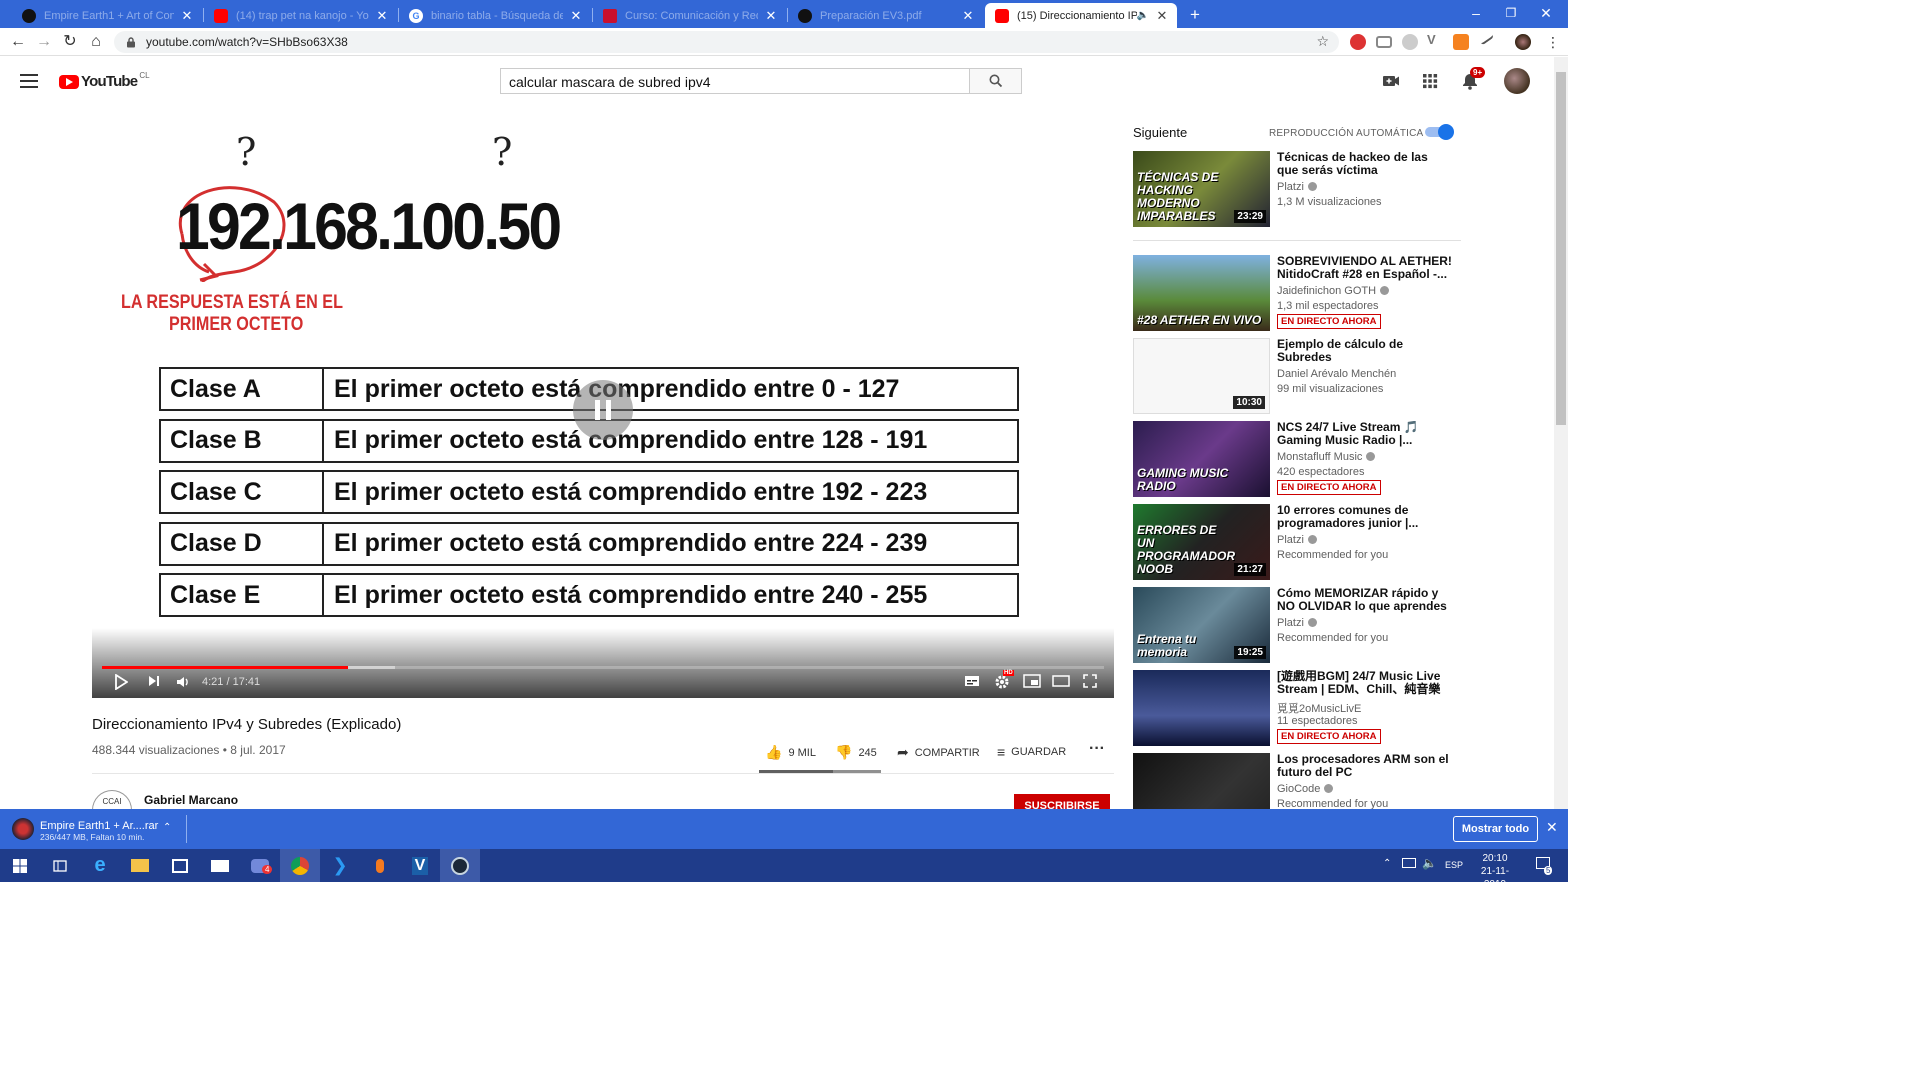 This screenshot has width=1920, height=1080. What do you see at coordinates (972, 683) in the screenshot?
I see `subtitles-button` at bounding box center [972, 683].